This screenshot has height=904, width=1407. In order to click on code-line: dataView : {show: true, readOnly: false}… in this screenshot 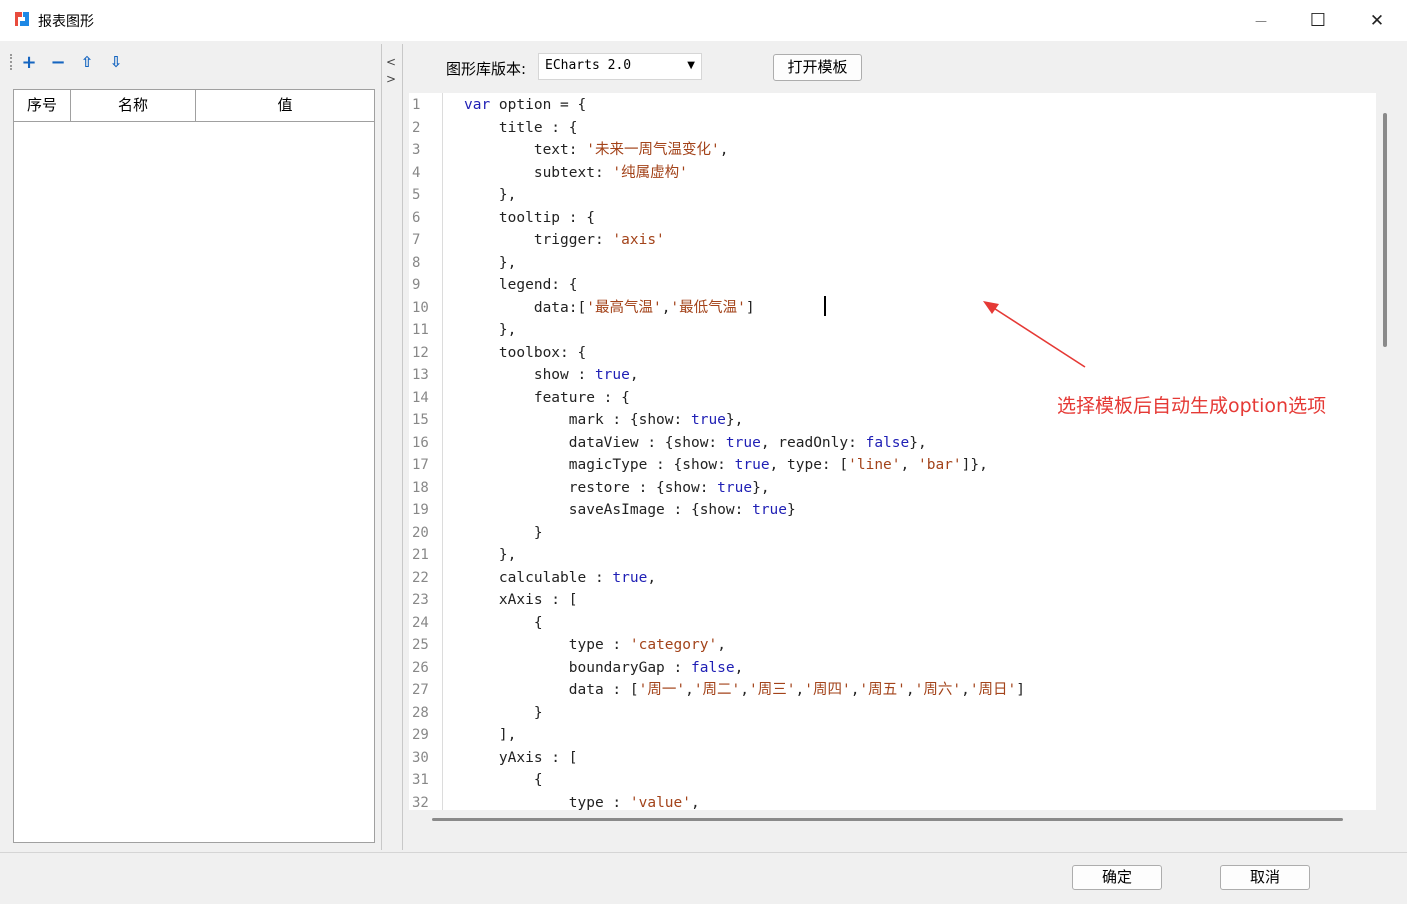, I will do `click(695, 443)`.